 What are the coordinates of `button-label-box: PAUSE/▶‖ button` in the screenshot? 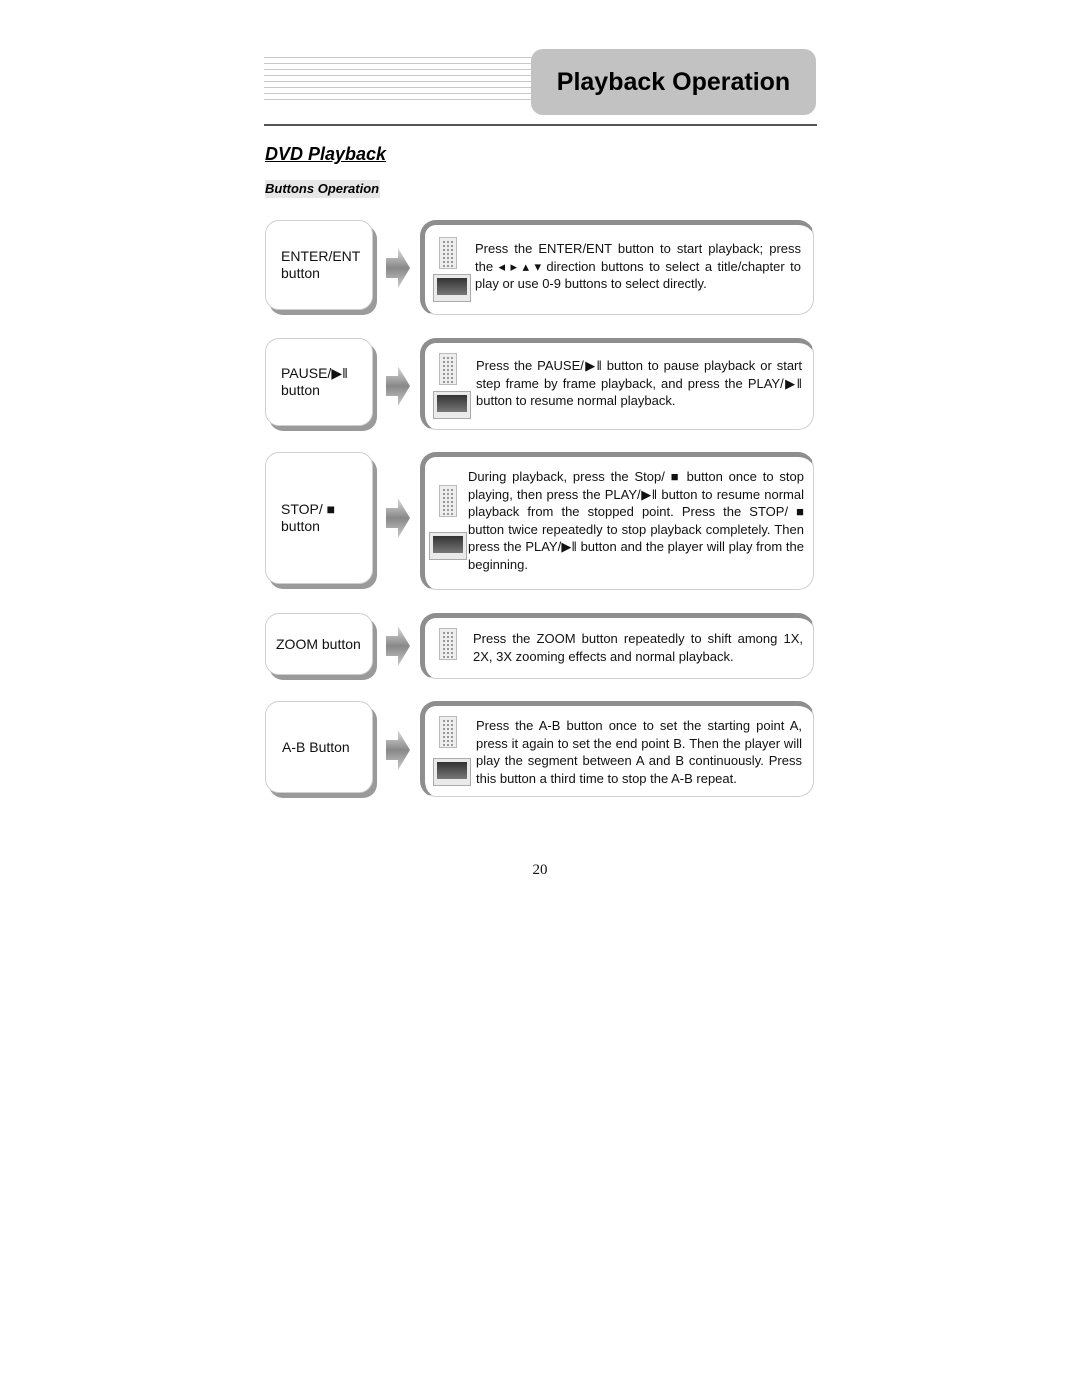 It's located at (319, 382).